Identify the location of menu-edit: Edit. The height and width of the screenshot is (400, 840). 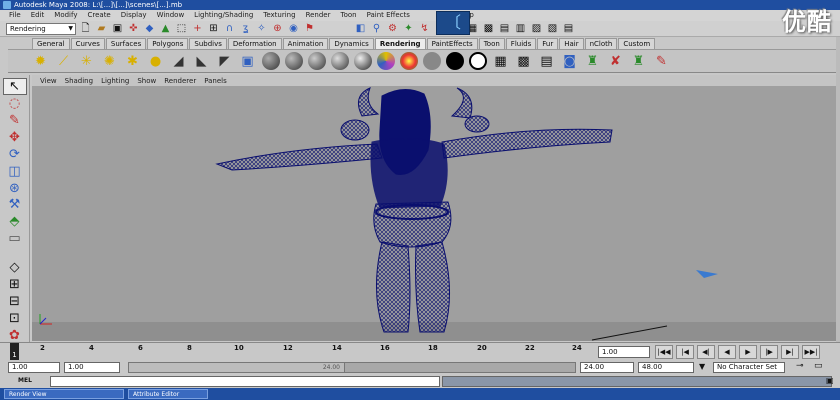
(38, 15).